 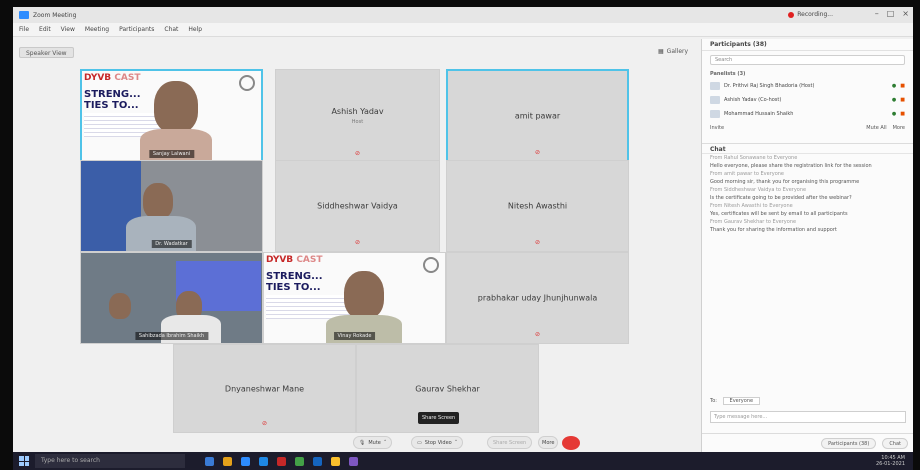 What do you see at coordinates (895, 443) in the screenshot?
I see `panel-chat-button: Chat` at bounding box center [895, 443].